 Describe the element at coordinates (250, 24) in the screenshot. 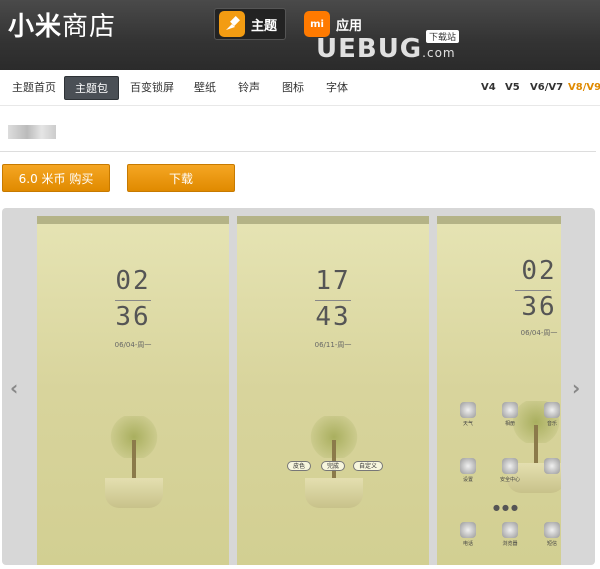

I see `theme-button: 主题` at that location.